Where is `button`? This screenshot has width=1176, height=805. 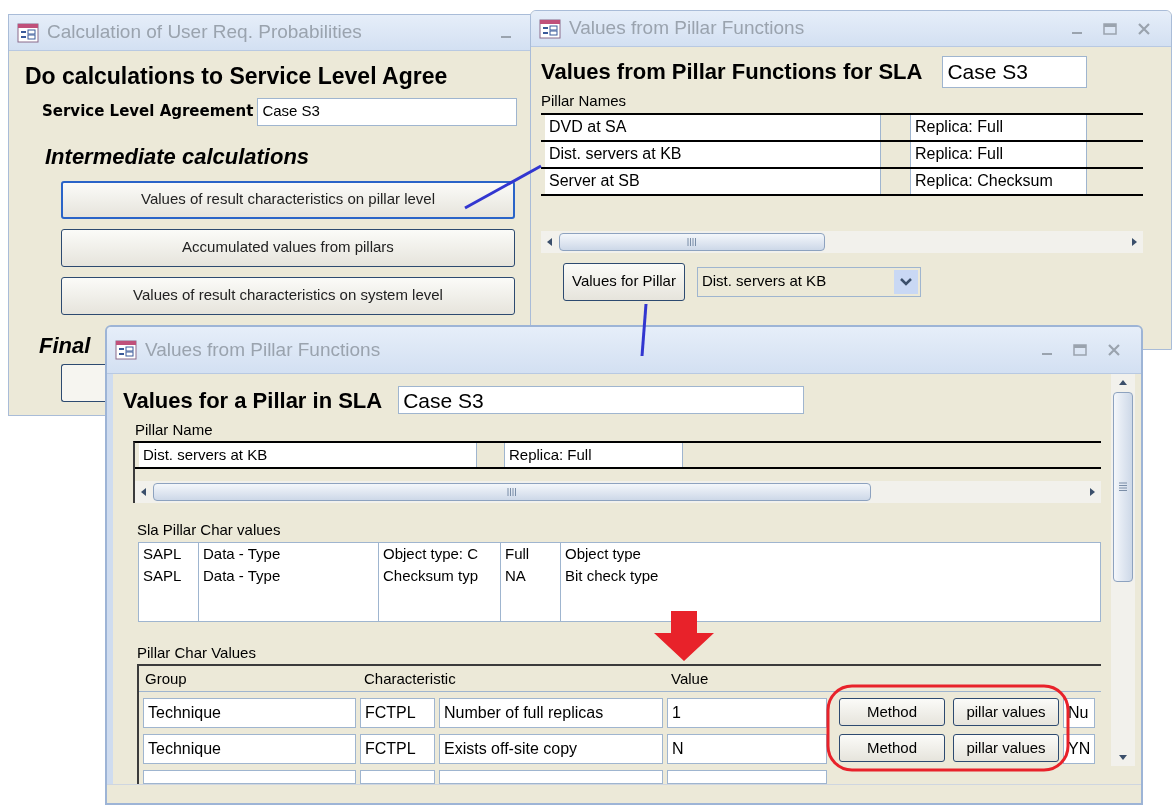
button is located at coordinates (83, 382).